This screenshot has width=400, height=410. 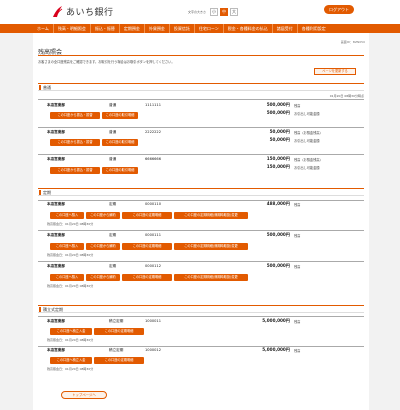 What do you see at coordinates (278, 112) in the screenshot?
I see `available-amount: 500,000円` at bounding box center [278, 112].